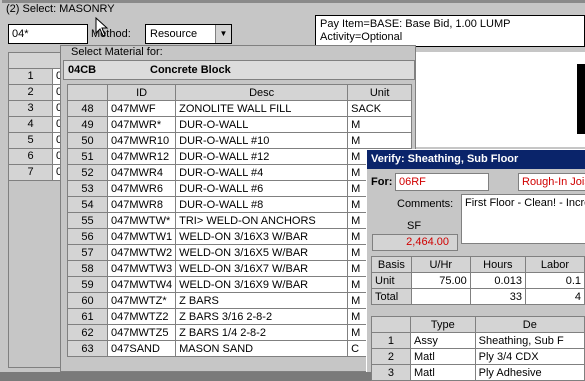 The height and width of the screenshot is (381, 585). I want to click on cell-desc: MASON SAND, so click(262, 348).